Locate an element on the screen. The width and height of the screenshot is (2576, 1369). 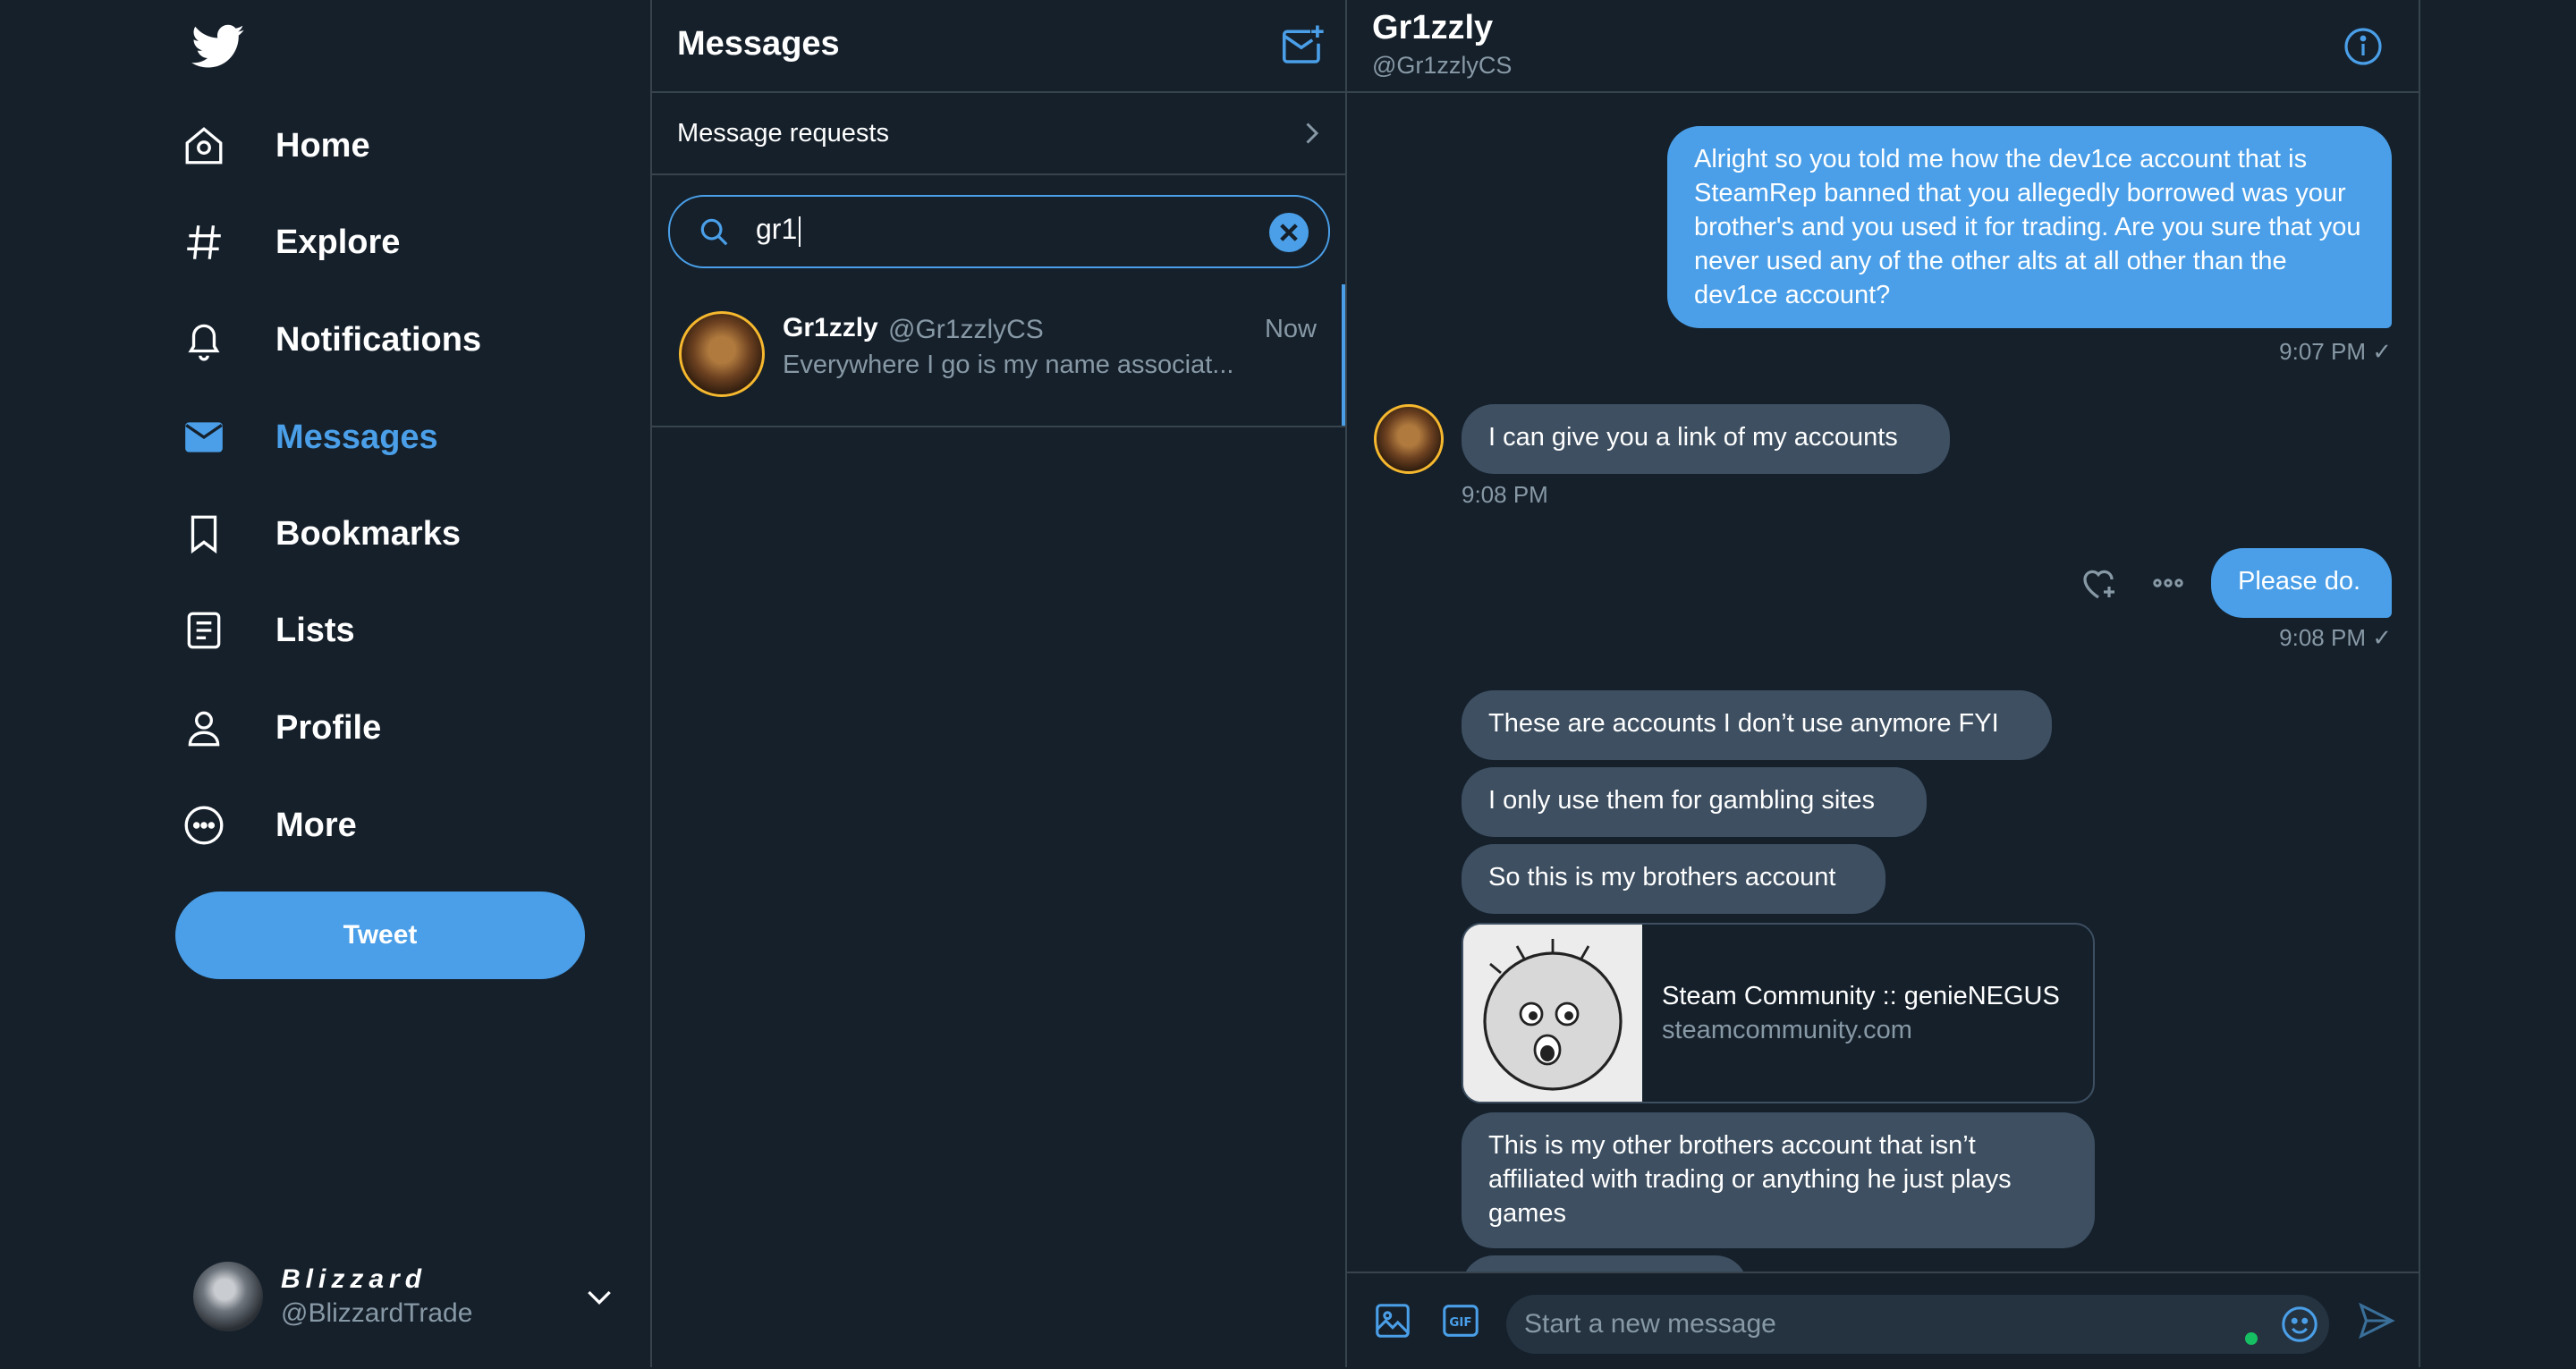
nav-messages: Messages is located at coordinates (308, 437).